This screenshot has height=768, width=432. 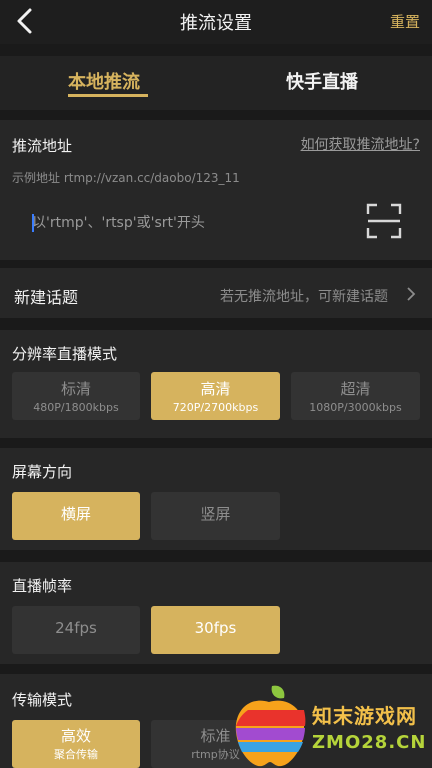 I want to click on push-url-field, so click(x=192, y=223).